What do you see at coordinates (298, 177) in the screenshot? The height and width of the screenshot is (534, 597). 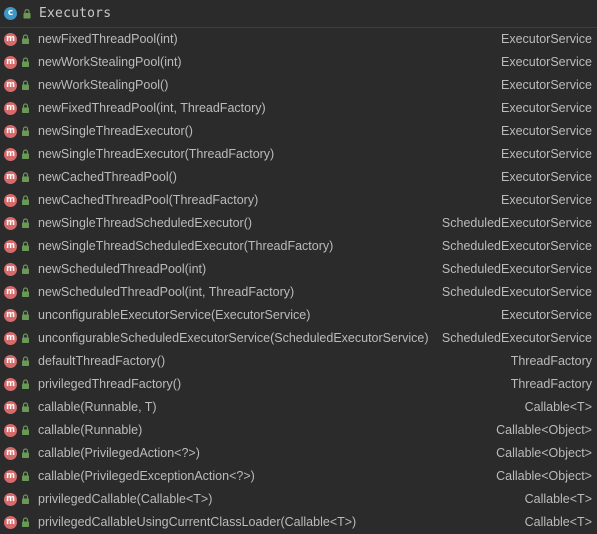 I see `method-row: m newCachedThreadPool() ExecutorService` at bounding box center [298, 177].